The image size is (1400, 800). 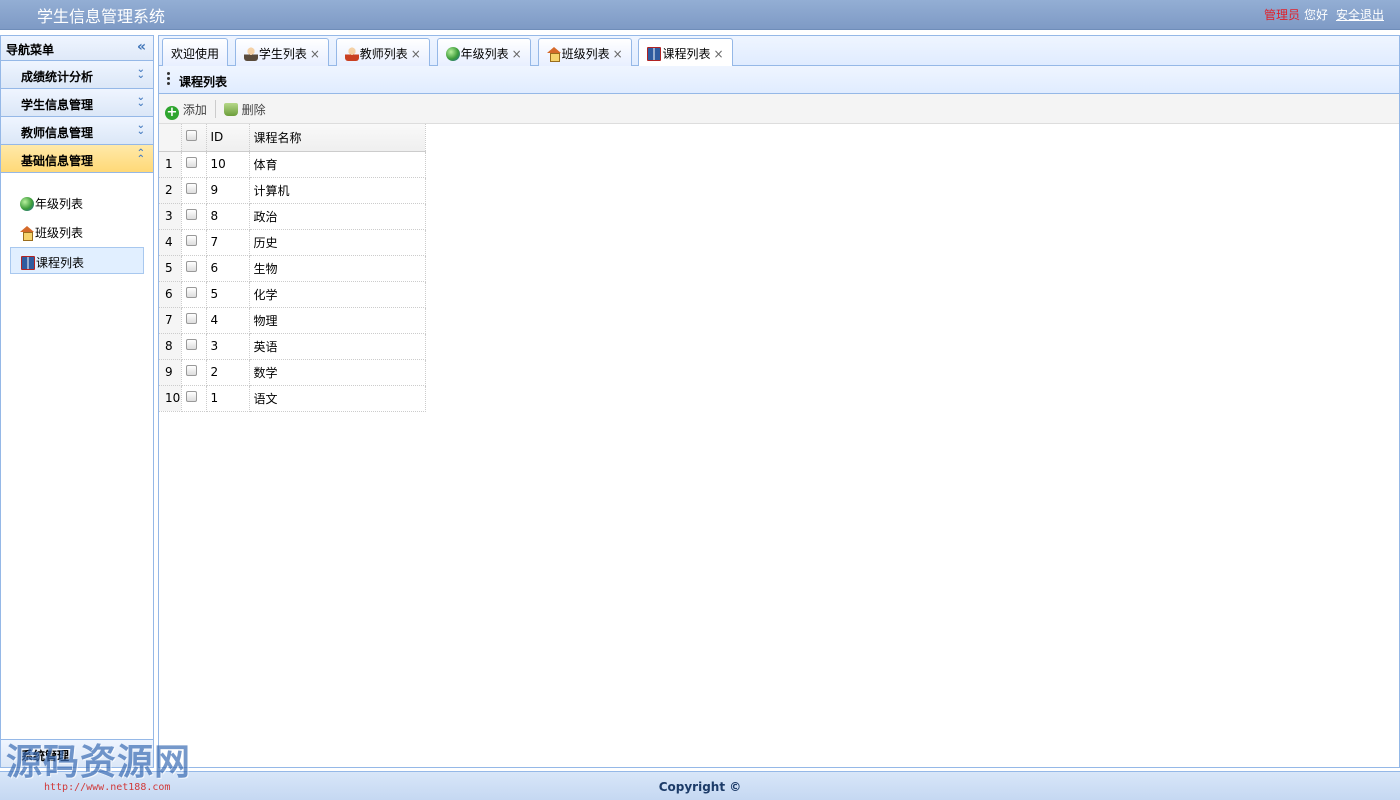 I want to click on teacher-icon, so click(x=351, y=54).